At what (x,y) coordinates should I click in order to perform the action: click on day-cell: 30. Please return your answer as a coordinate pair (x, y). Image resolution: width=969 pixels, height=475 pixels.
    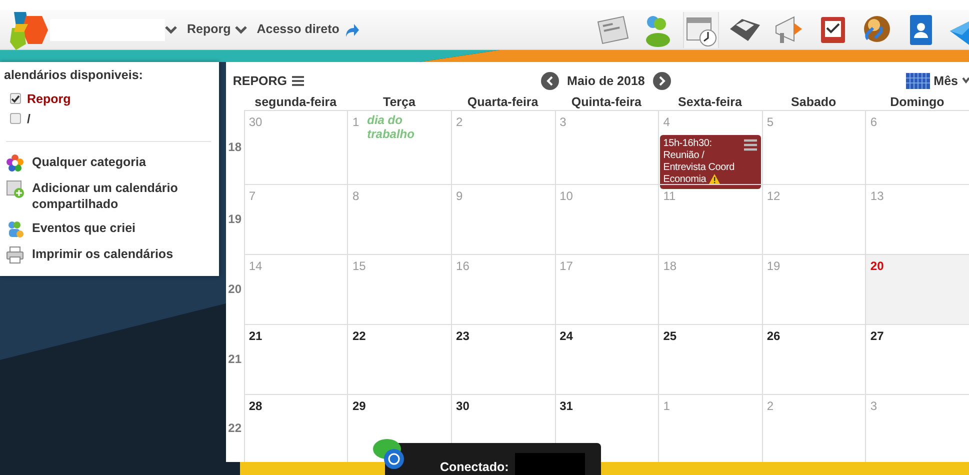
    Looking at the image, I should click on (296, 147).